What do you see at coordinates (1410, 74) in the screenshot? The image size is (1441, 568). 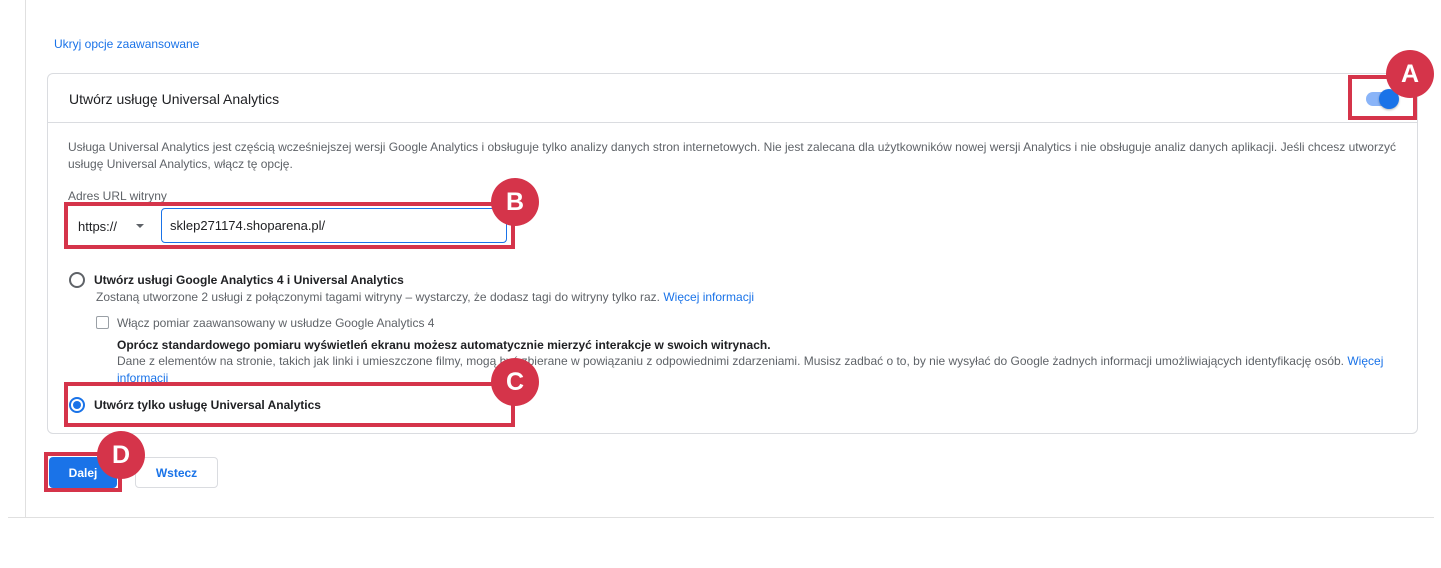 I see `callout-badge-a: A` at bounding box center [1410, 74].